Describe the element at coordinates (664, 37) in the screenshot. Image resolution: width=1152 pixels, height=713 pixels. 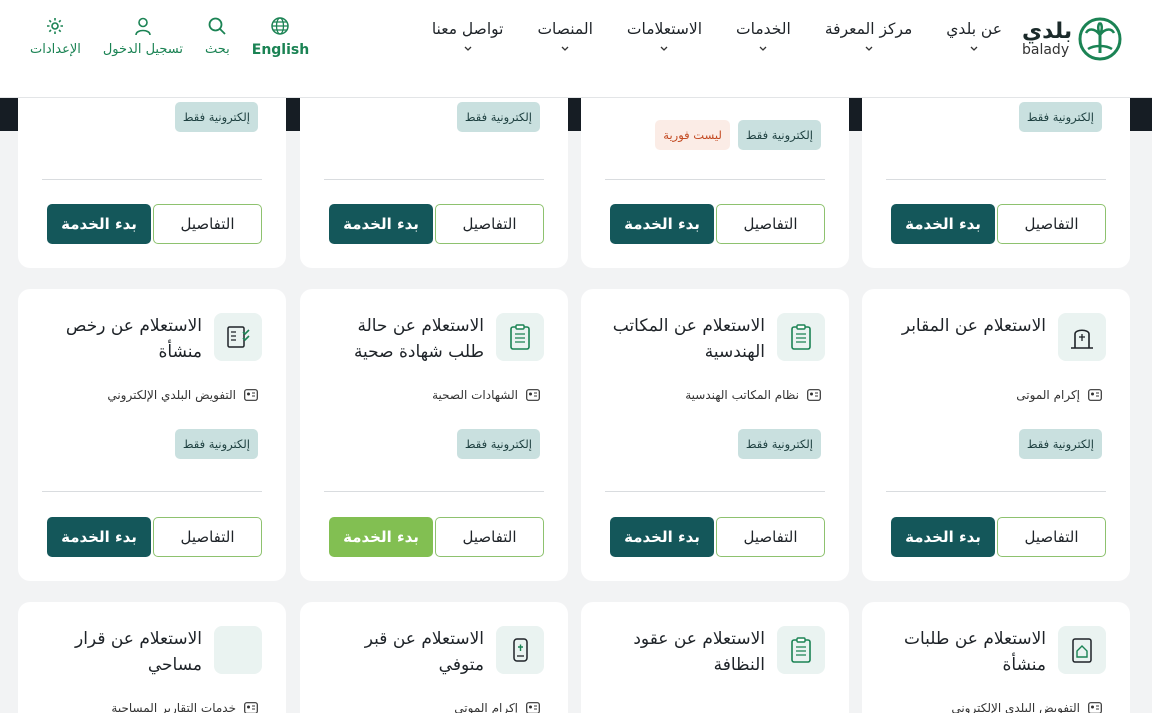
I see `nav-inquiries: الاستعلامات` at that location.